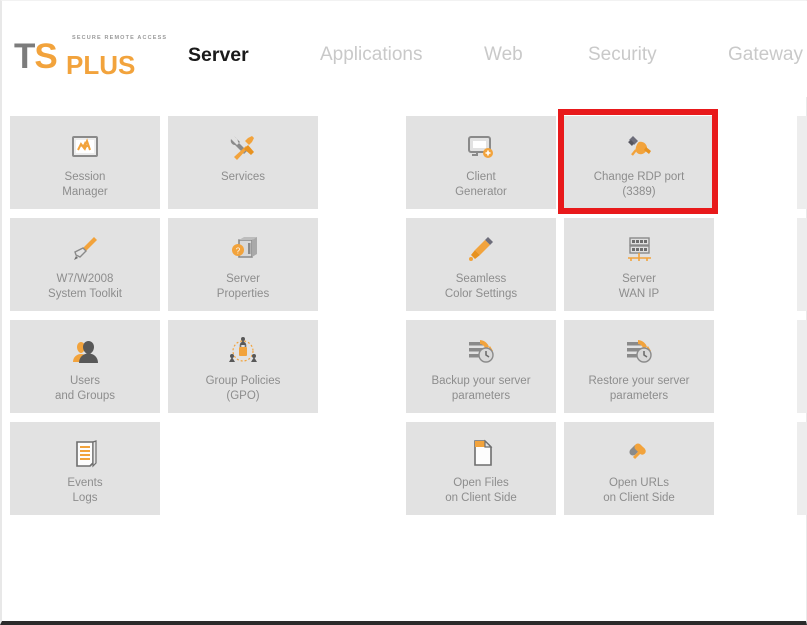  Describe the element at coordinates (218, 55) in the screenshot. I see `nav-tab-server: Server` at that location.